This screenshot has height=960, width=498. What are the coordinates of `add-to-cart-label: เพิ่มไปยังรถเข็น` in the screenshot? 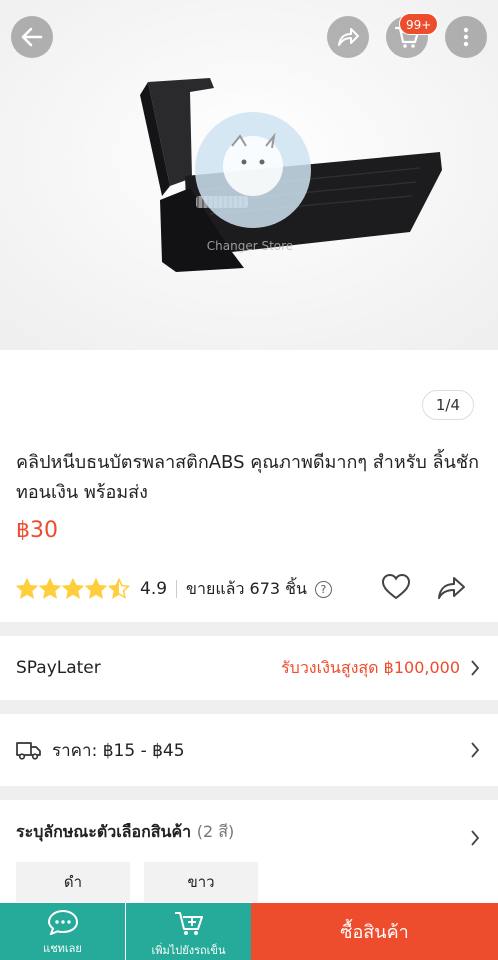 It's located at (188, 950).